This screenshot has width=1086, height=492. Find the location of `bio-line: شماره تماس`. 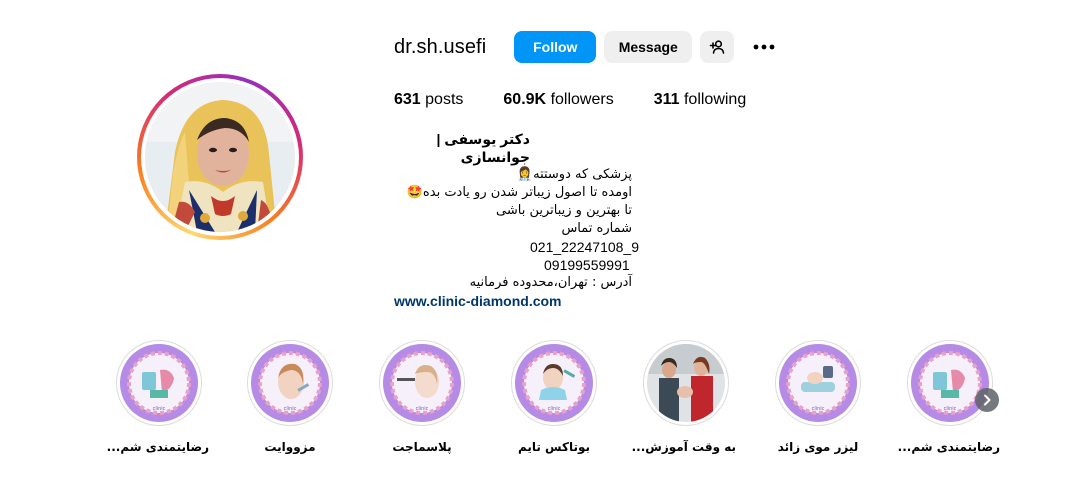

bio-line: شماره تماس is located at coordinates (596, 228).